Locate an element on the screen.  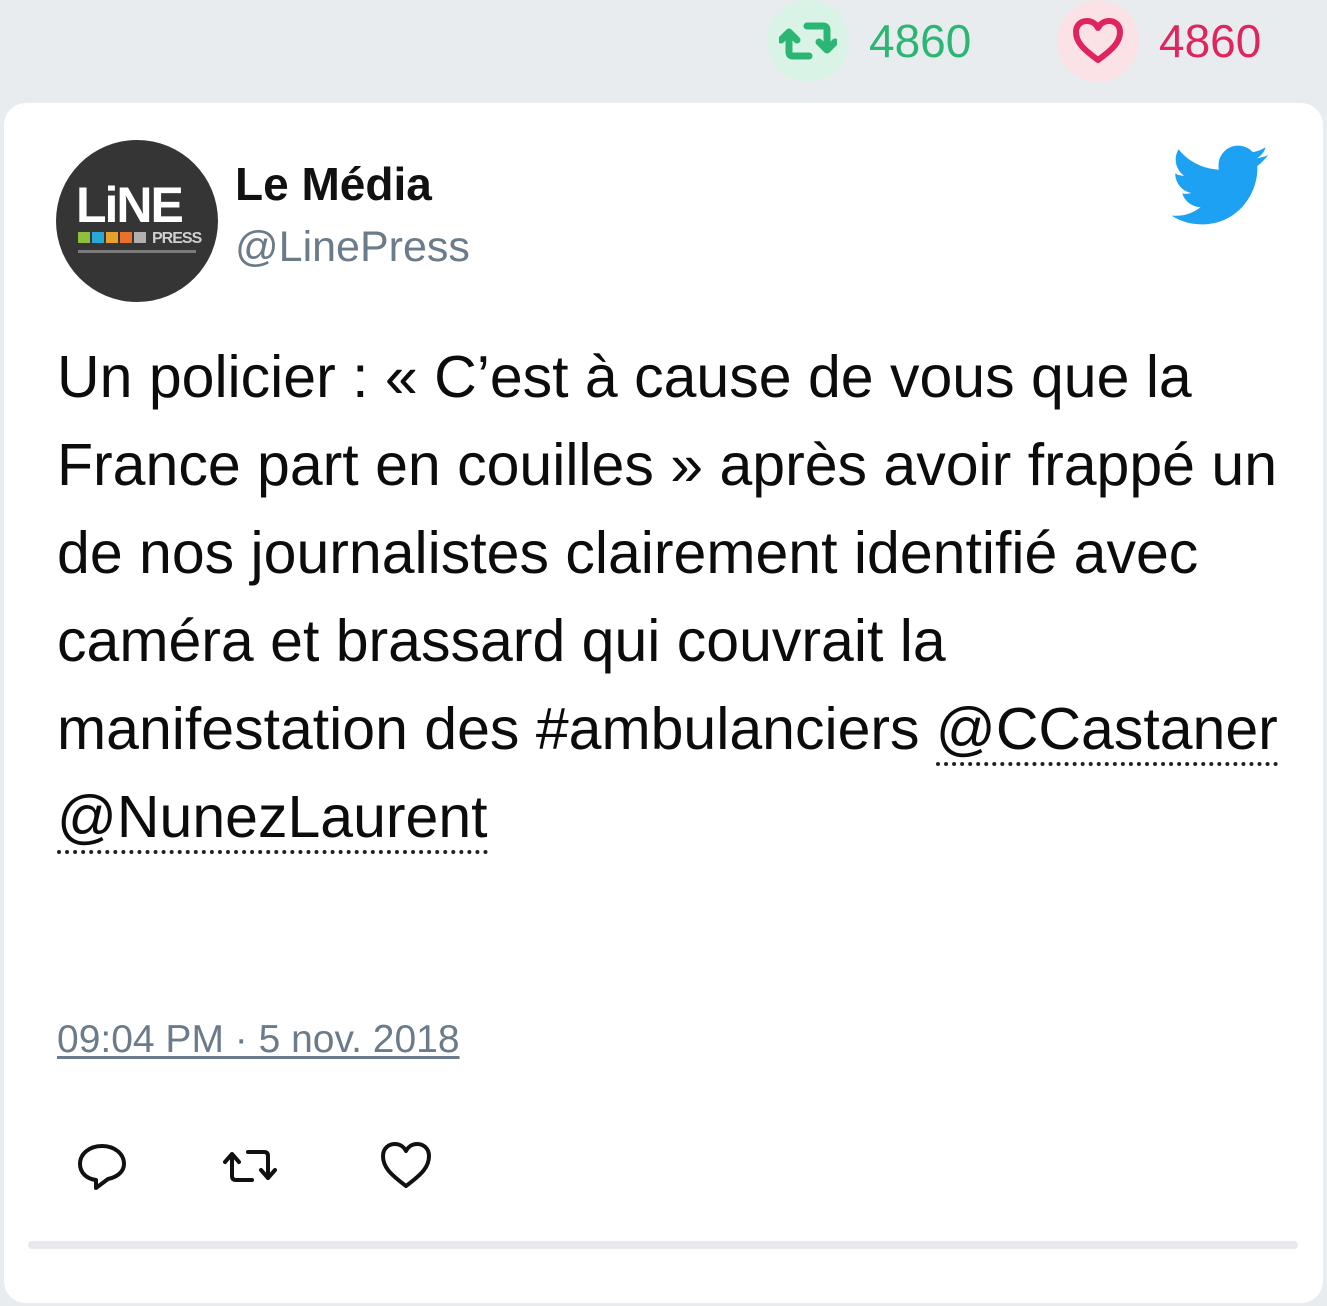
mention-ccastaner: @CCastaner is located at coordinates (1106, 731).